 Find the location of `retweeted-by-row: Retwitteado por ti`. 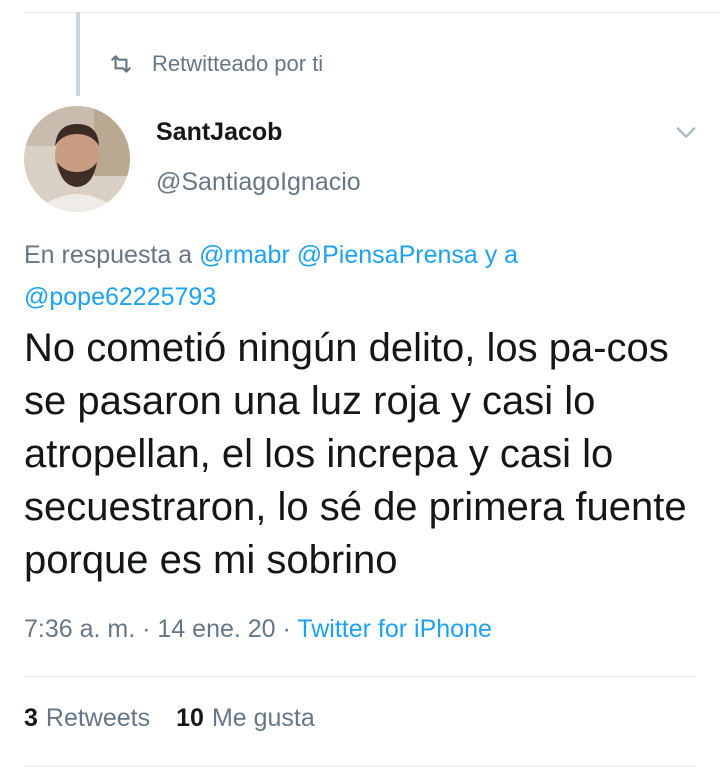

retweeted-by-row: Retwitteado por ti is located at coordinates (215, 64).